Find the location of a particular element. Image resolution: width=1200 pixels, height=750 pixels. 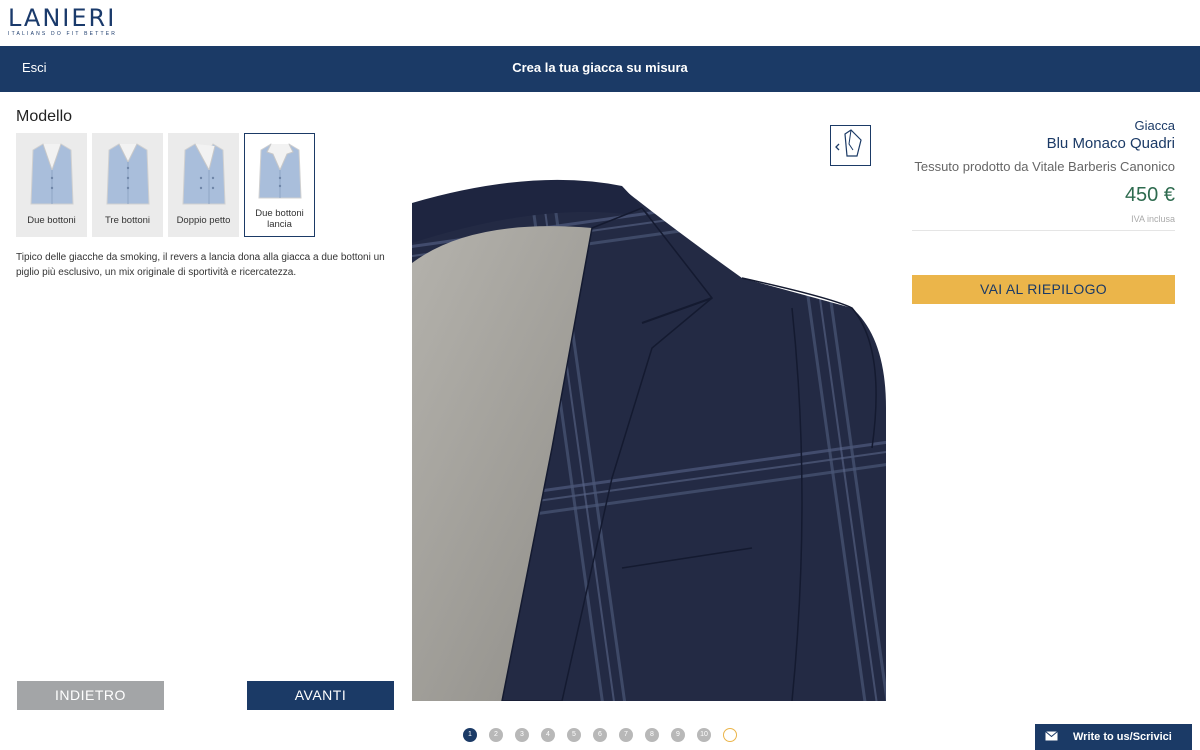

nav-bar: Esci Crea la tua giacca su misura is located at coordinates (600, 69).